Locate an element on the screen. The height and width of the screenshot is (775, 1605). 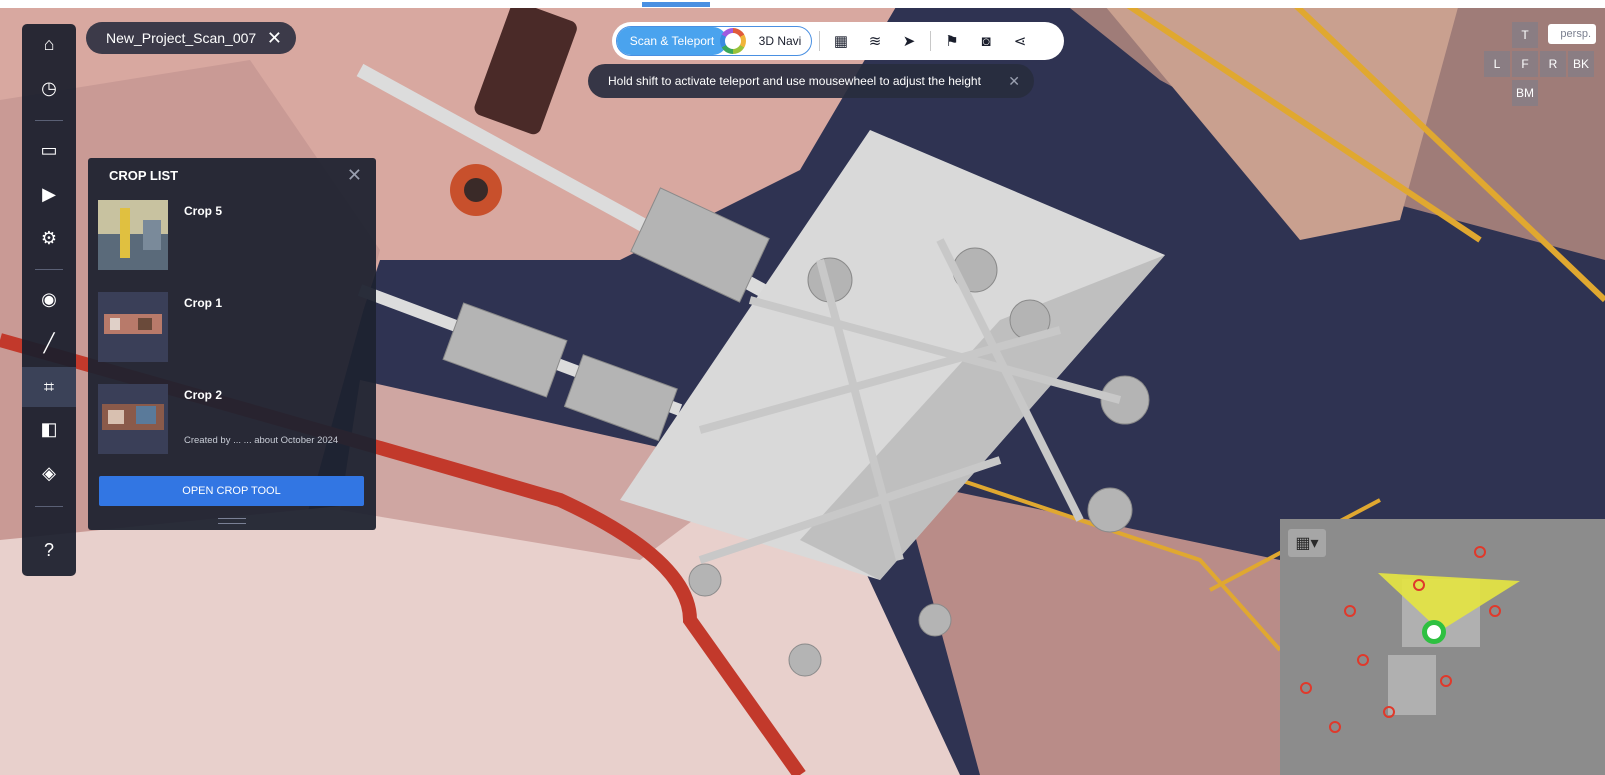
view-left-button: L is located at coordinates (1497, 64).